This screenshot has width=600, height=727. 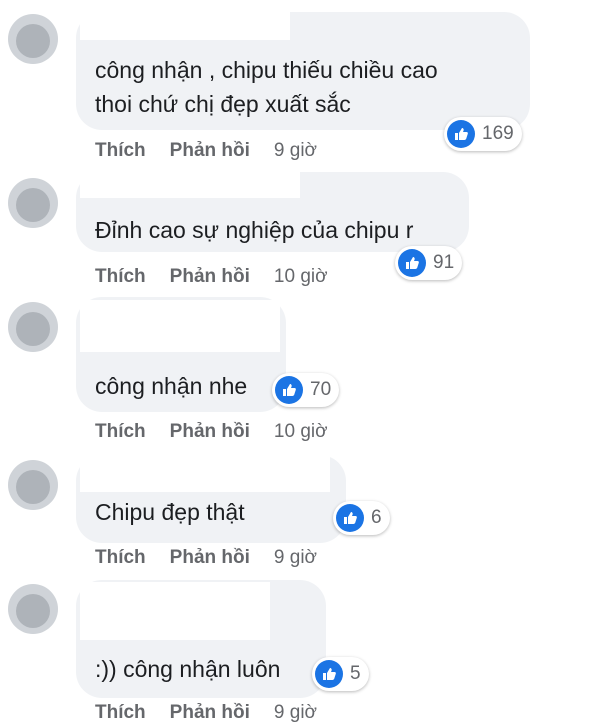 I want to click on comment-text-line: công nhận nhe, so click(x=171, y=386).